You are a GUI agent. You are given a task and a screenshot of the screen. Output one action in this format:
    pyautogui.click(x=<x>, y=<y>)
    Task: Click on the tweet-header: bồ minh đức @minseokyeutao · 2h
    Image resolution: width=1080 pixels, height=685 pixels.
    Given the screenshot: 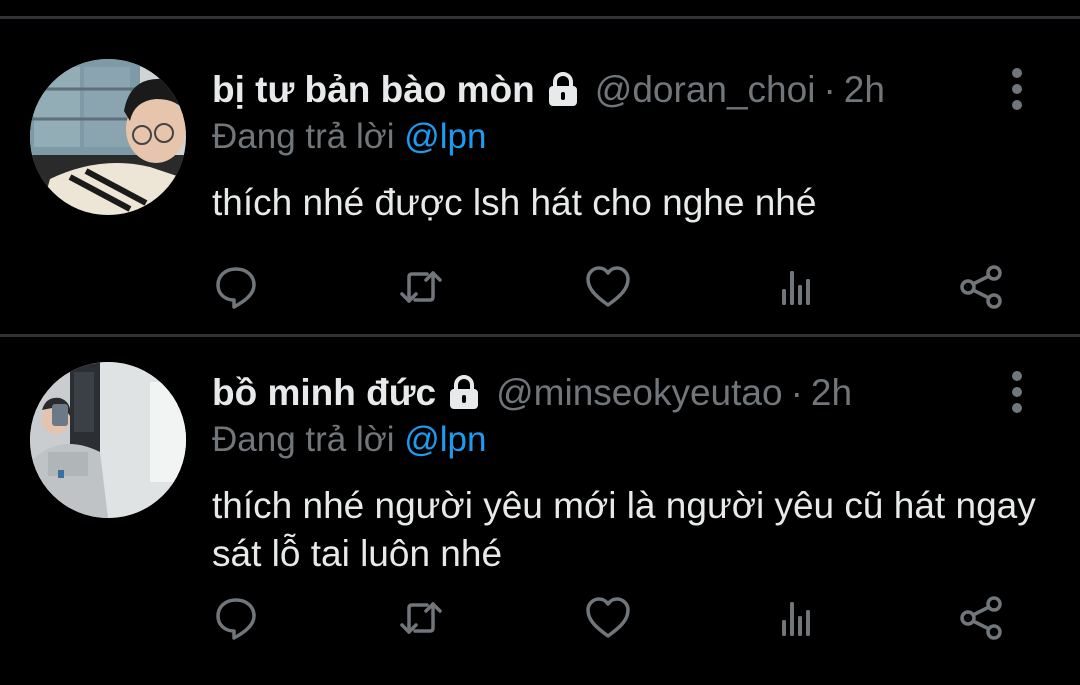 What is the action you would take?
    pyautogui.click(x=532, y=393)
    